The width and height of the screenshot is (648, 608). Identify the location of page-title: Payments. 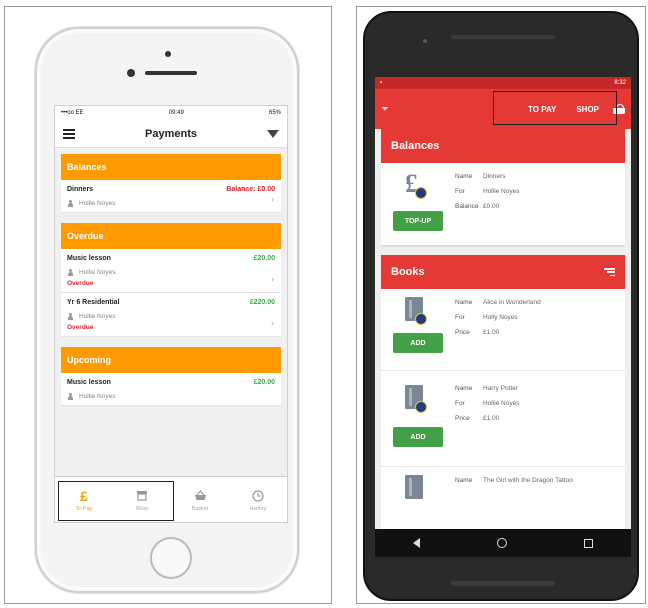
(171, 133).